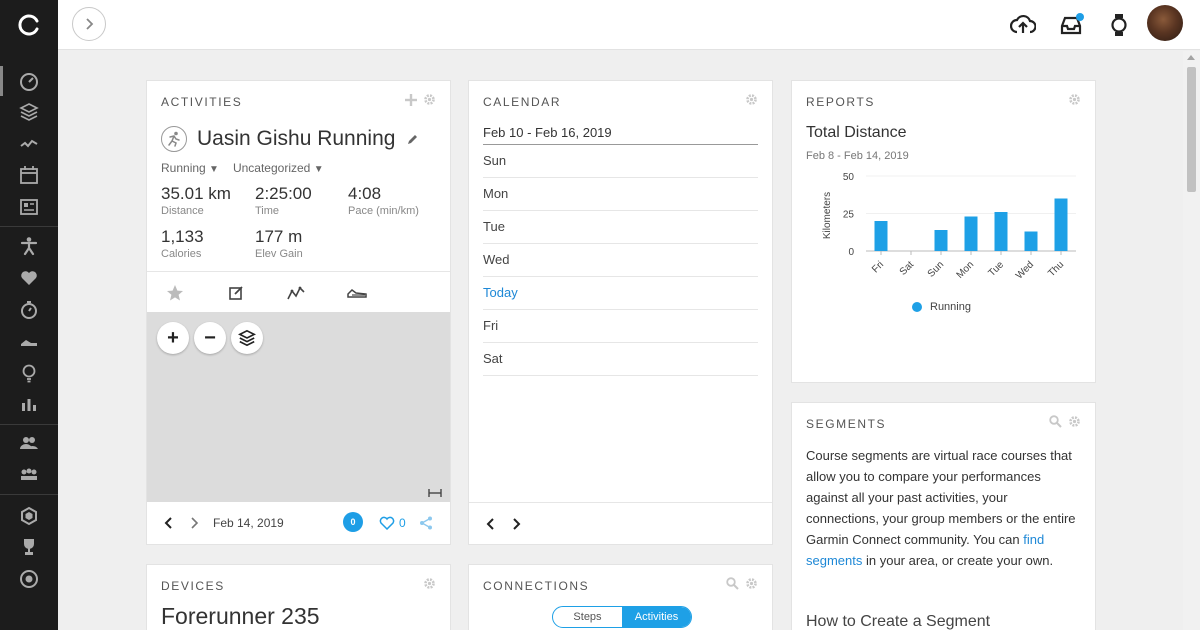 The height and width of the screenshot is (630, 1200). I want to click on dashboard-icon, so click(29, 81).